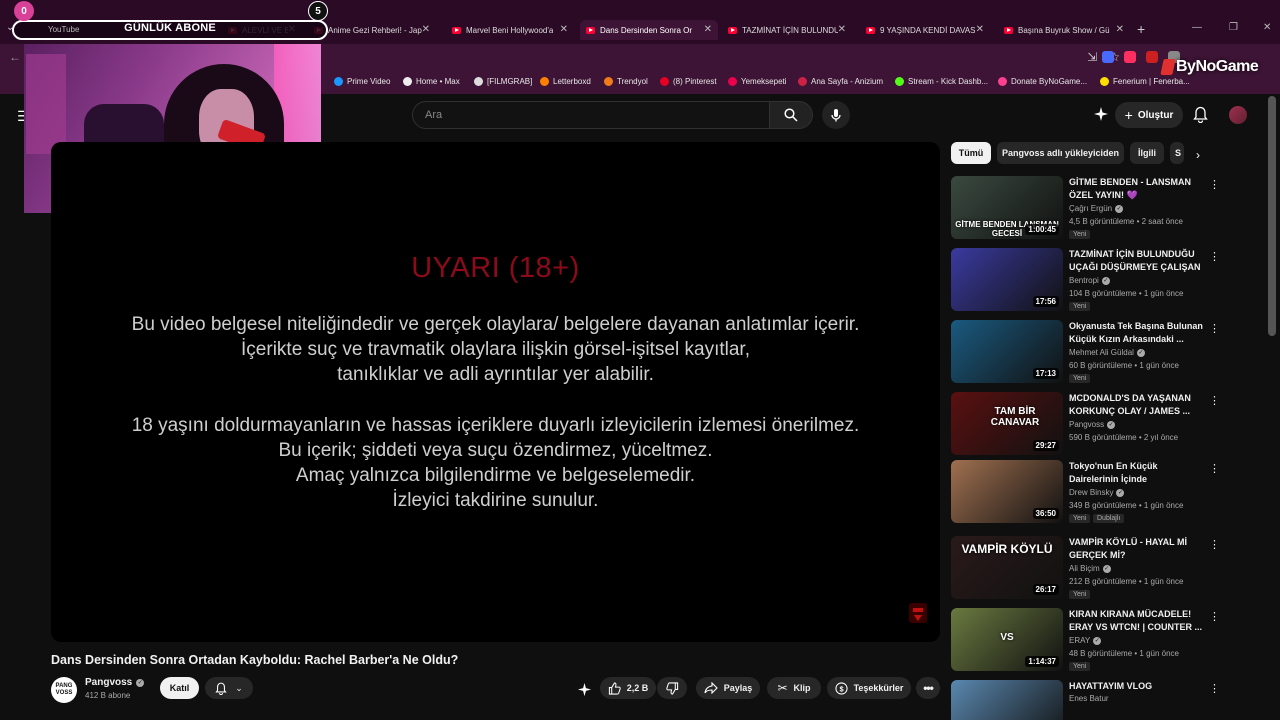 The image size is (1280, 720). Describe the element at coordinates (1007, 567) in the screenshot. I see `video-thumbnail: VAMPİR KÖYLÜ 26:17` at that location.